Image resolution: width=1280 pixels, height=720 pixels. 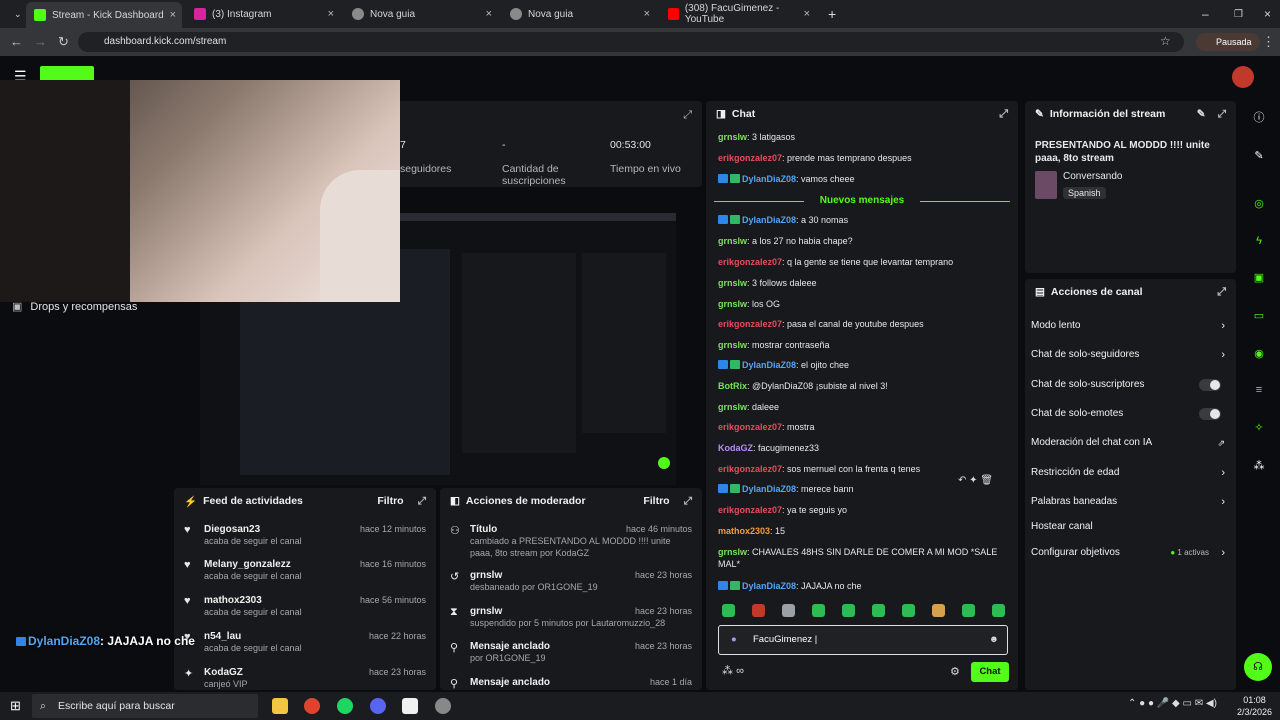 I want to click on action-emotes-only: Chat de solo-emotes, so click(x=1131, y=414).